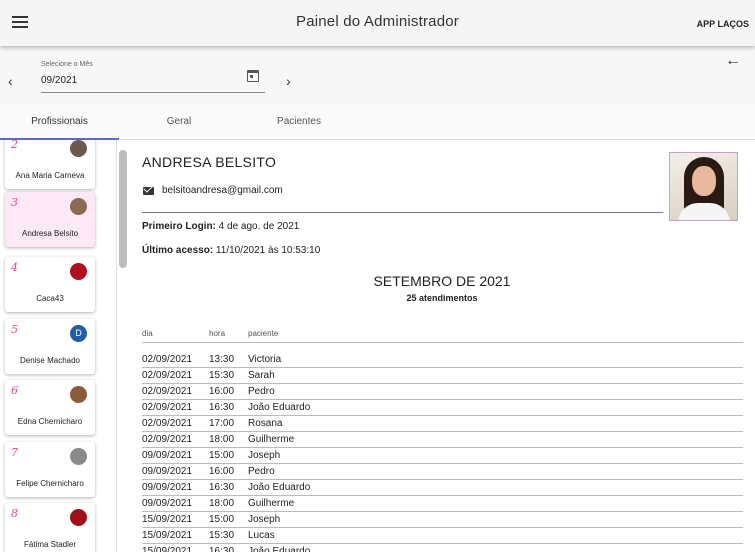 The height and width of the screenshot is (552, 755). Describe the element at coordinates (288, 81) in the screenshot. I see `next-month-button: ›` at that location.